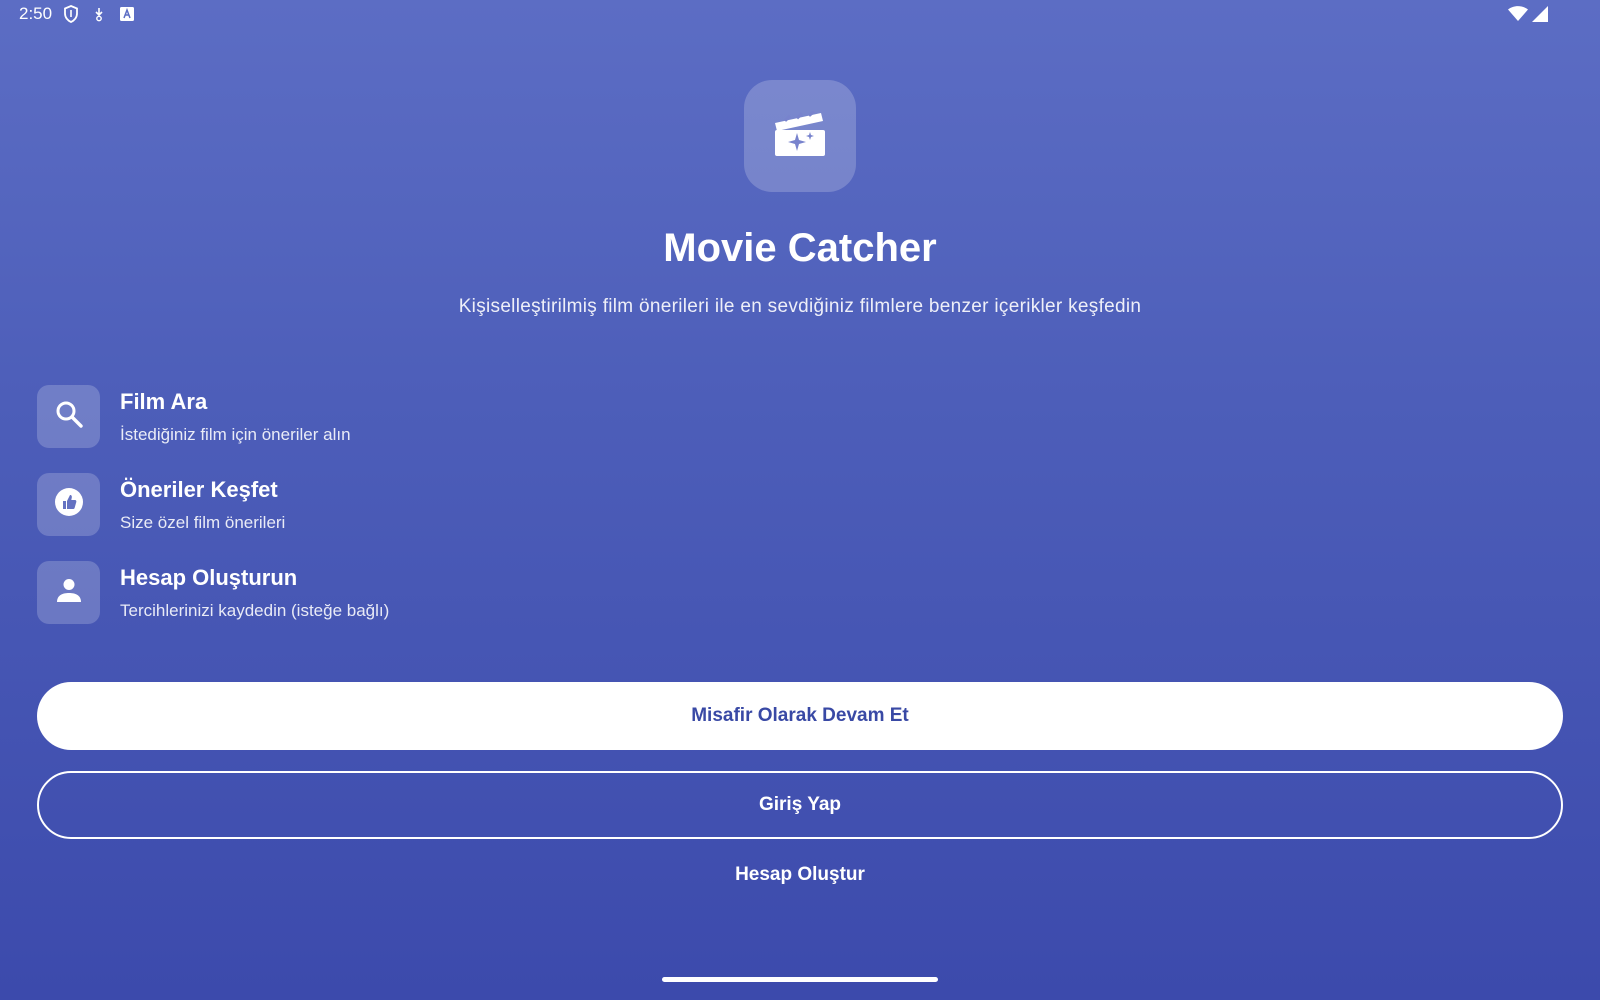  What do you see at coordinates (1518, 16) in the screenshot?
I see `wifi-icon` at bounding box center [1518, 16].